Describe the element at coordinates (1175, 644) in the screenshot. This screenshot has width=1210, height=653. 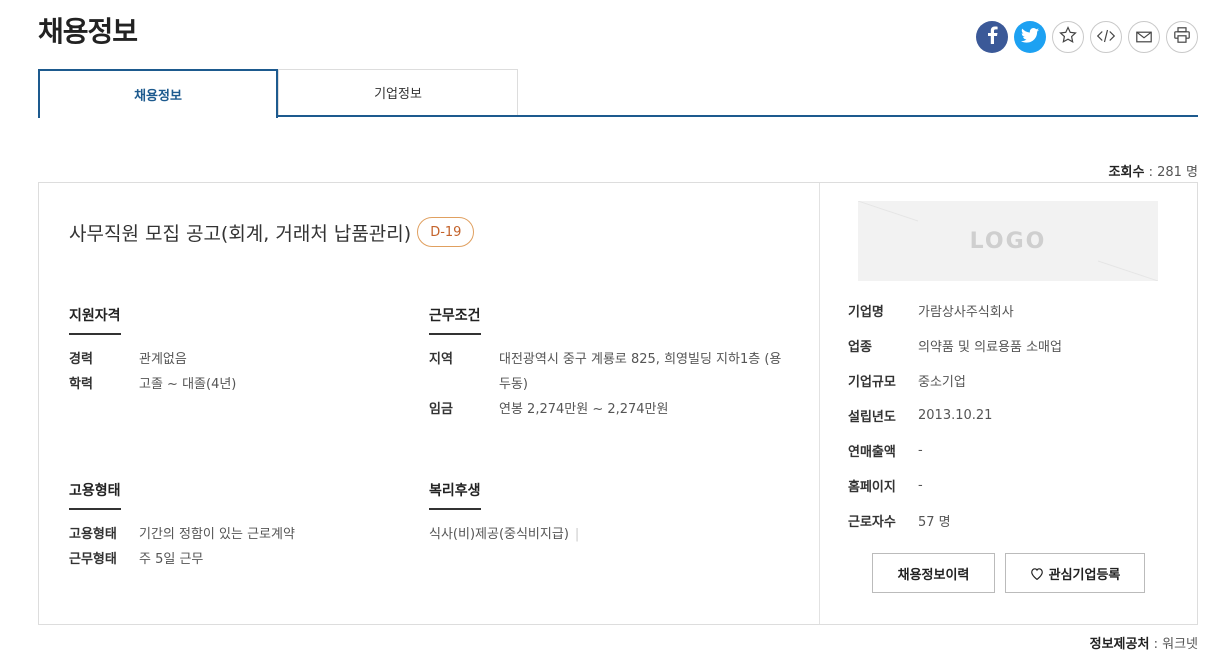
I see `info-source-value: : 워크넷` at that location.